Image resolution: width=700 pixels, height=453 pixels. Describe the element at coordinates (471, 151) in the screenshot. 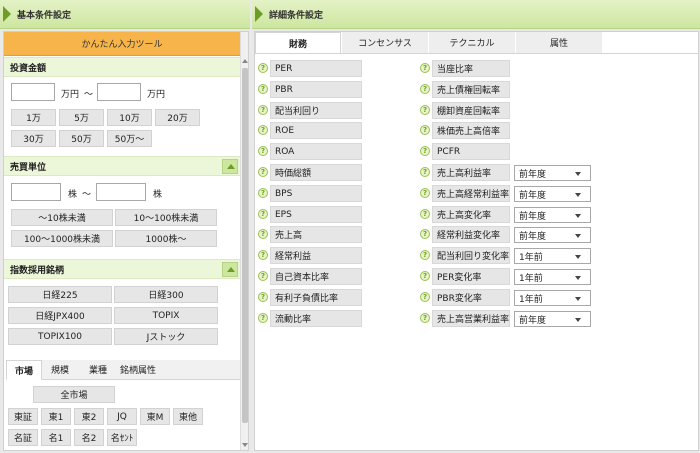

I see `indicator-button: PCFR` at that location.